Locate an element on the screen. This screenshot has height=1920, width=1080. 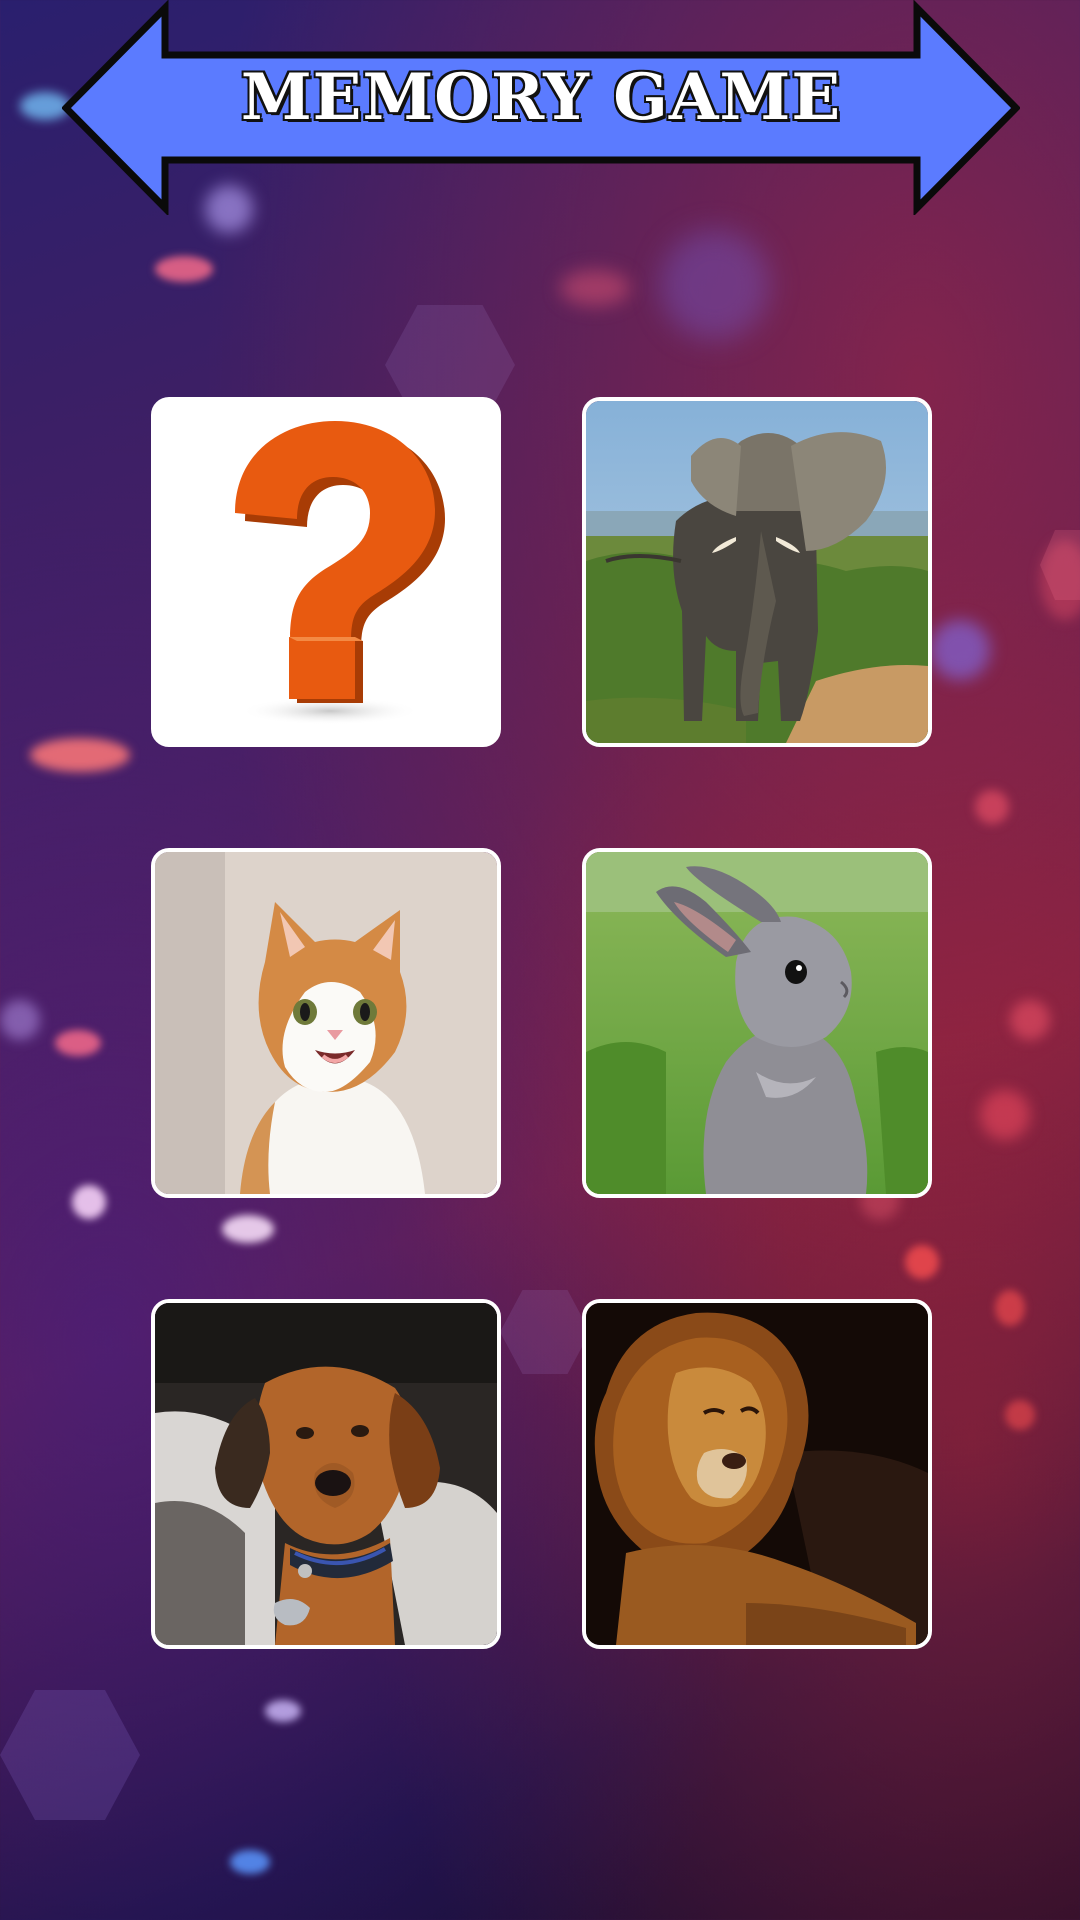
memory-card-lion: revealed is located at coordinates (757, 1474).